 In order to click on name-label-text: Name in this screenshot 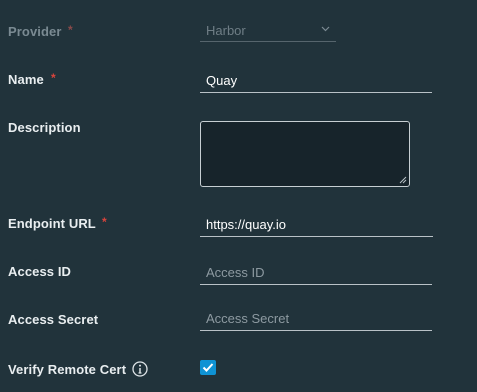, I will do `click(26, 79)`.